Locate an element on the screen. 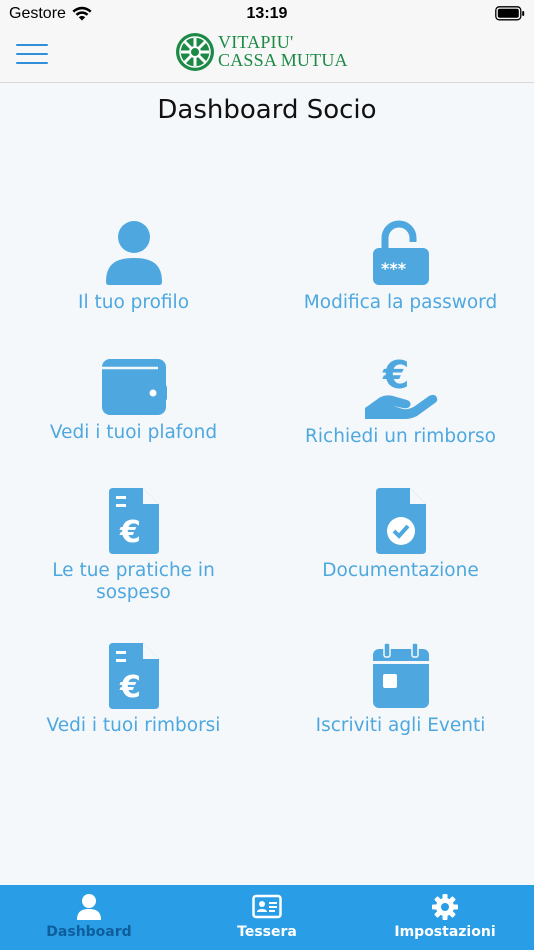  tile-label: Iscriviti agli Eventi is located at coordinates (400, 725).